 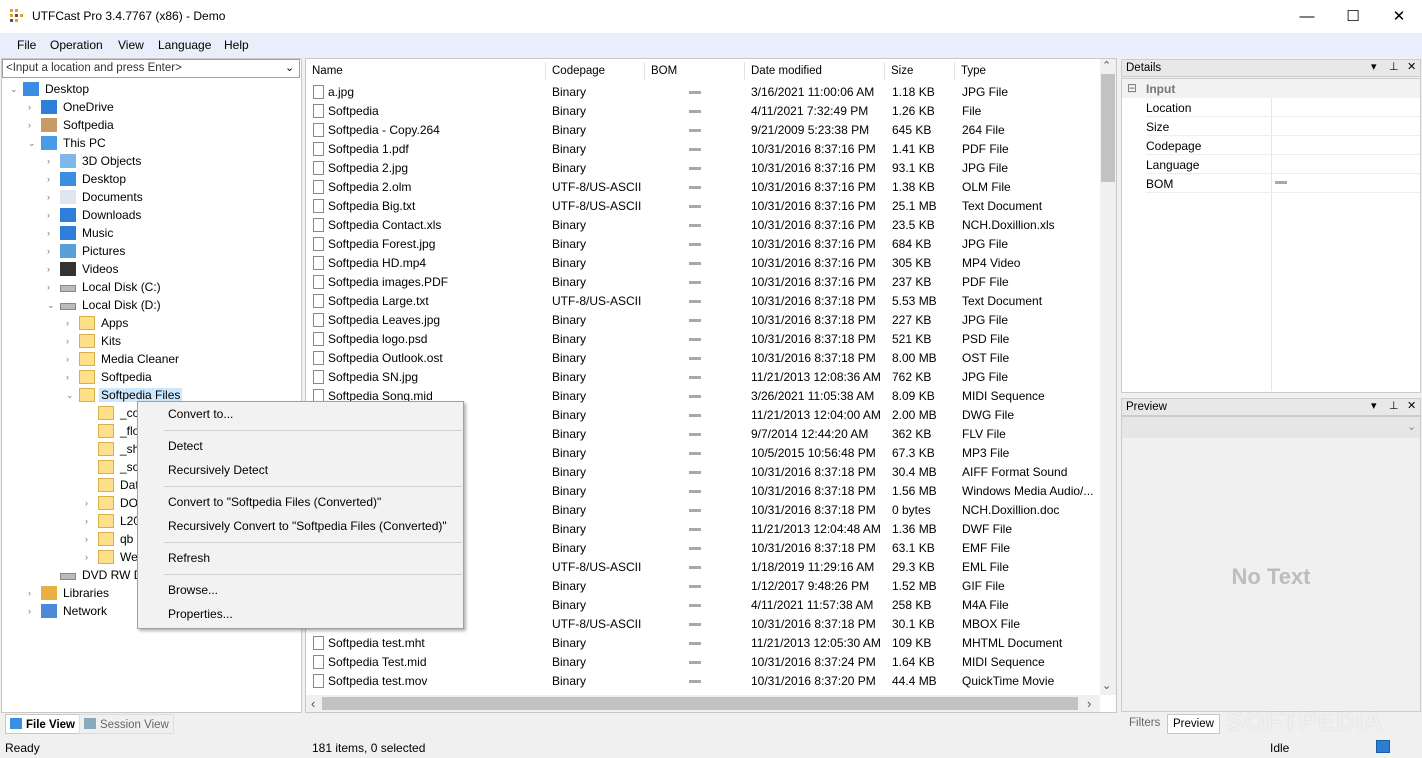 I want to click on menu-item-refresh: Refresh, so click(x=189, y=560).